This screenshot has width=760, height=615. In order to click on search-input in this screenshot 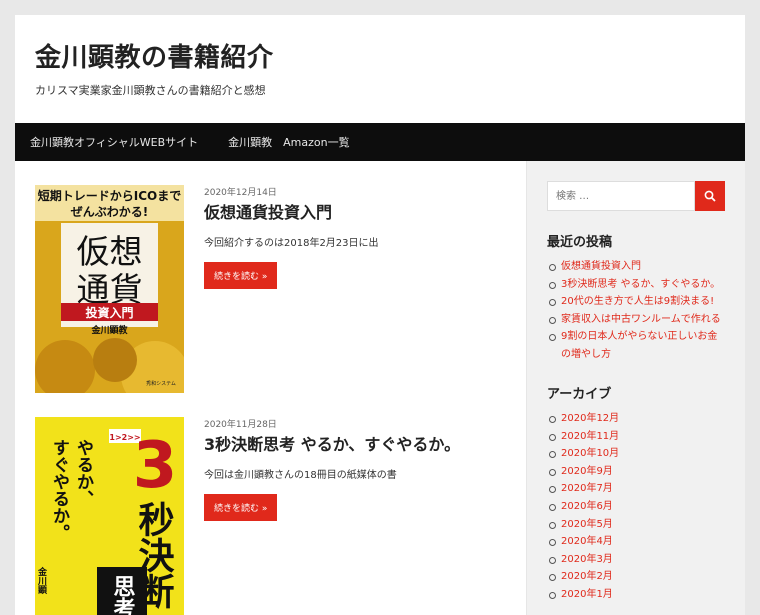, I will do `click(621, 196)`.